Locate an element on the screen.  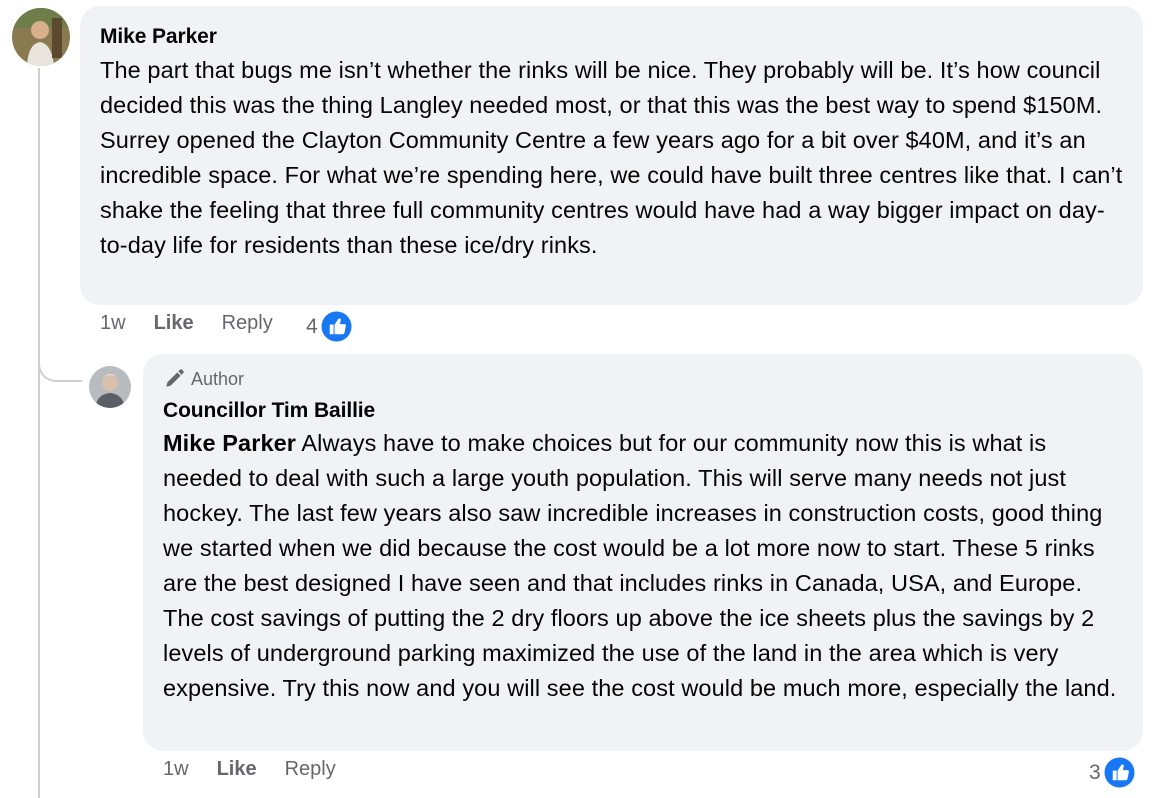
reply-reaction-count: 3 is located at coordinates (1095, 772).